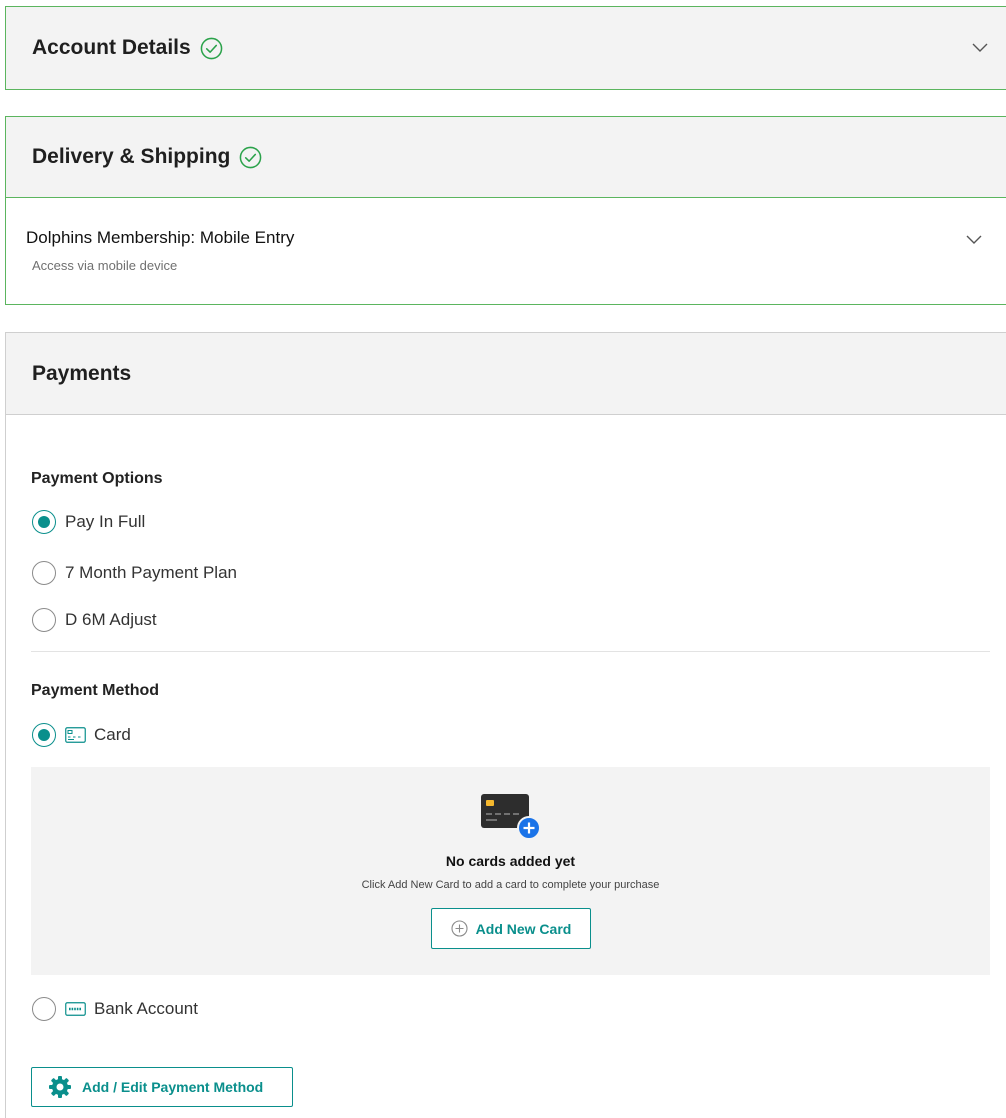 This screenshot has height=1118, width=1006. Describe the element at coordinates (506, 157) in the screenshot. I see `delivery-header: Delivery & Shipping` at that location.